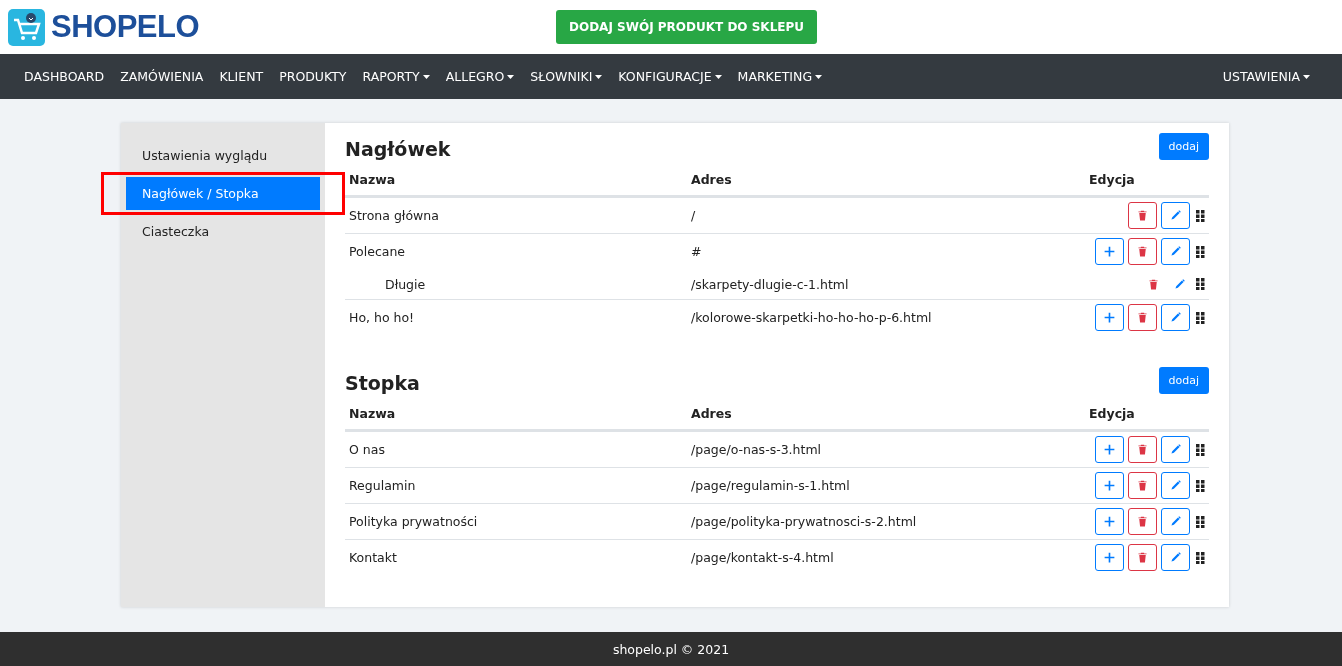 The height and width of the screenshot is (666, 1342). Describe the element at coordinates (1266, 76) in the screenshot. I see `settings-menu: USTAWIENIA` at that location.